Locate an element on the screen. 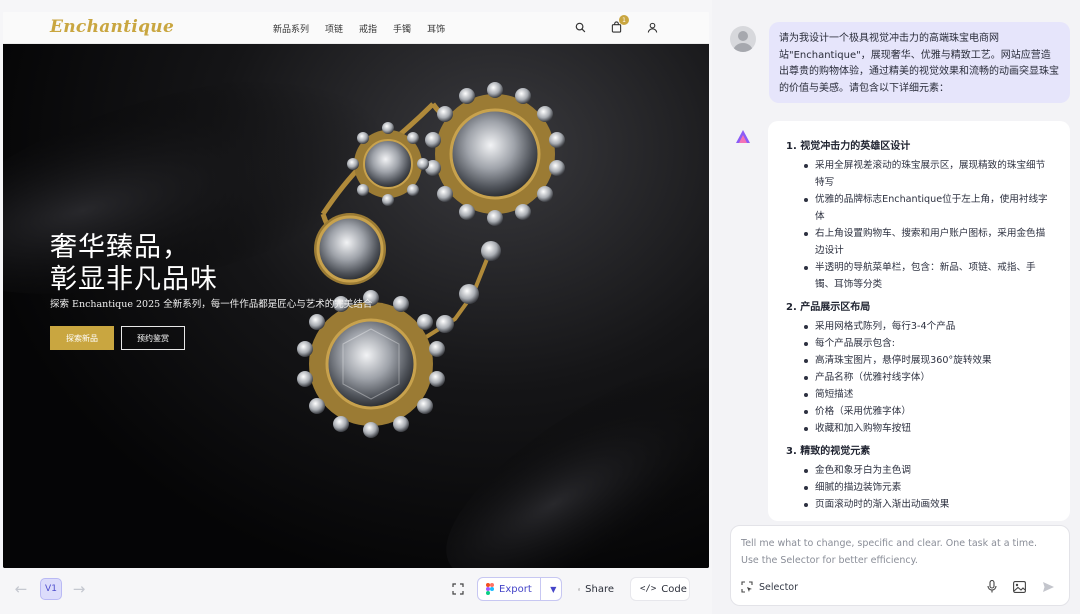 Image resolution: width=1080 pixels, height=614 pixels. list-item: 采用全屏视差滚动的珠宝展示区，展现精致的珠宝细节特写 is located at coordinates (929, 174).